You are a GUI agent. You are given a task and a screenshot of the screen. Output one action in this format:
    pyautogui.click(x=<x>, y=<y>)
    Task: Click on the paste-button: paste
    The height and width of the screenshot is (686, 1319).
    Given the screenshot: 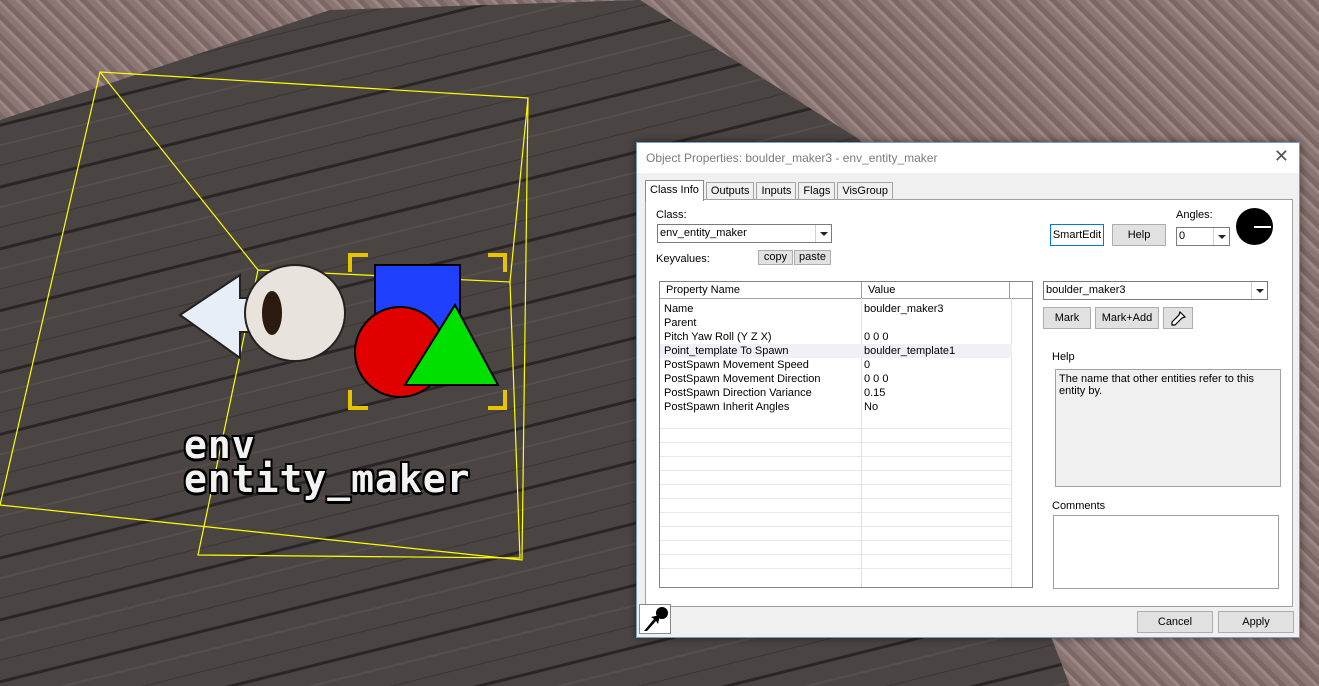 What is the action you would take?
    pyautogui.click(x=812, y=257)
    